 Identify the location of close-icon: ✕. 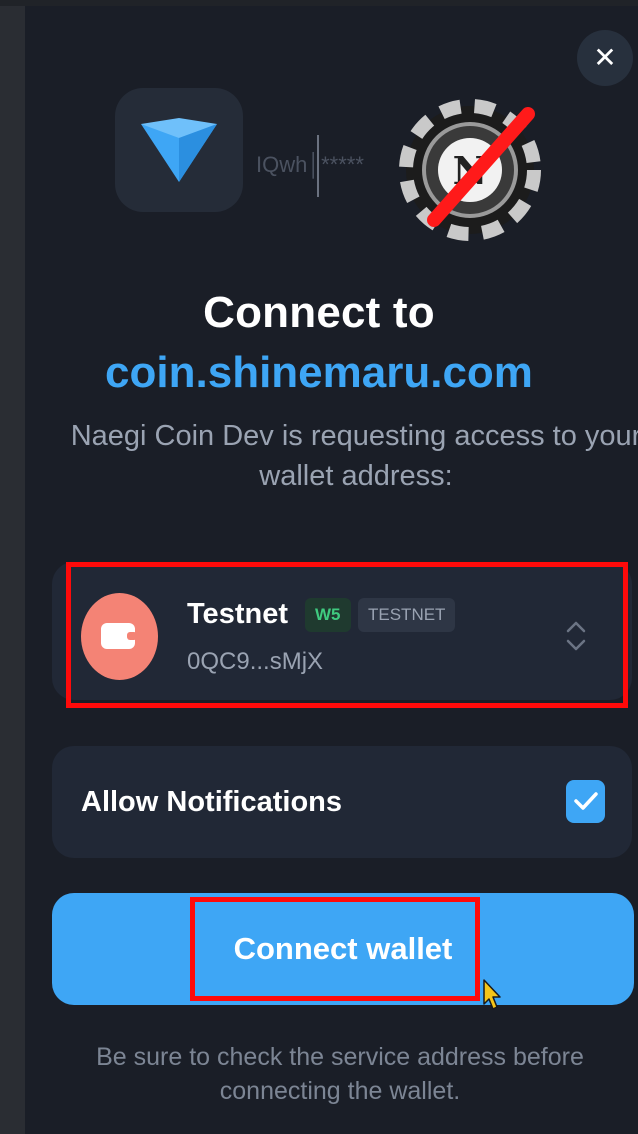
(605, 57).